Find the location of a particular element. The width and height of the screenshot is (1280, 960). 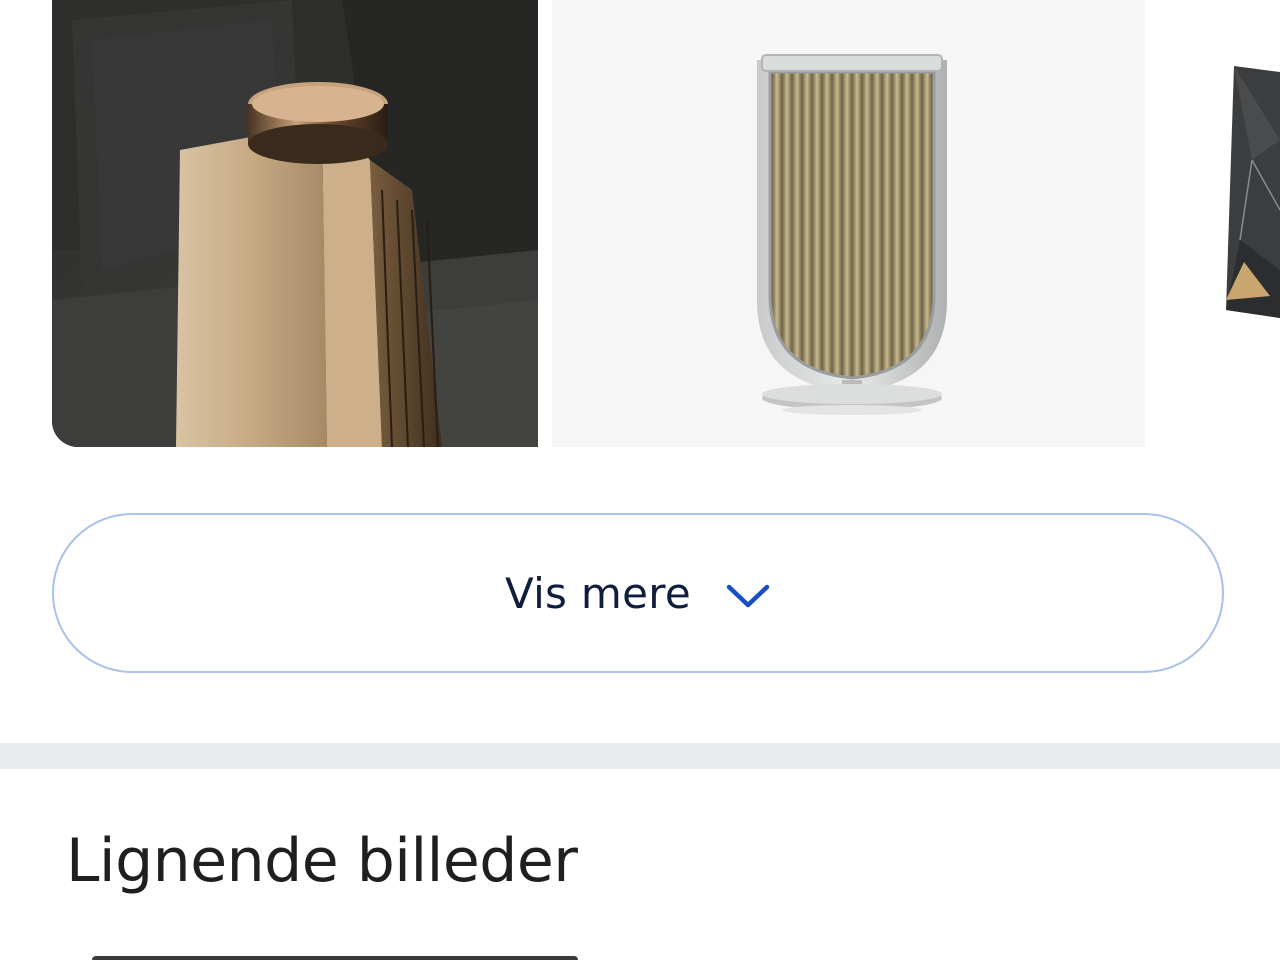

section-divider is located at coordinates (640, 756).